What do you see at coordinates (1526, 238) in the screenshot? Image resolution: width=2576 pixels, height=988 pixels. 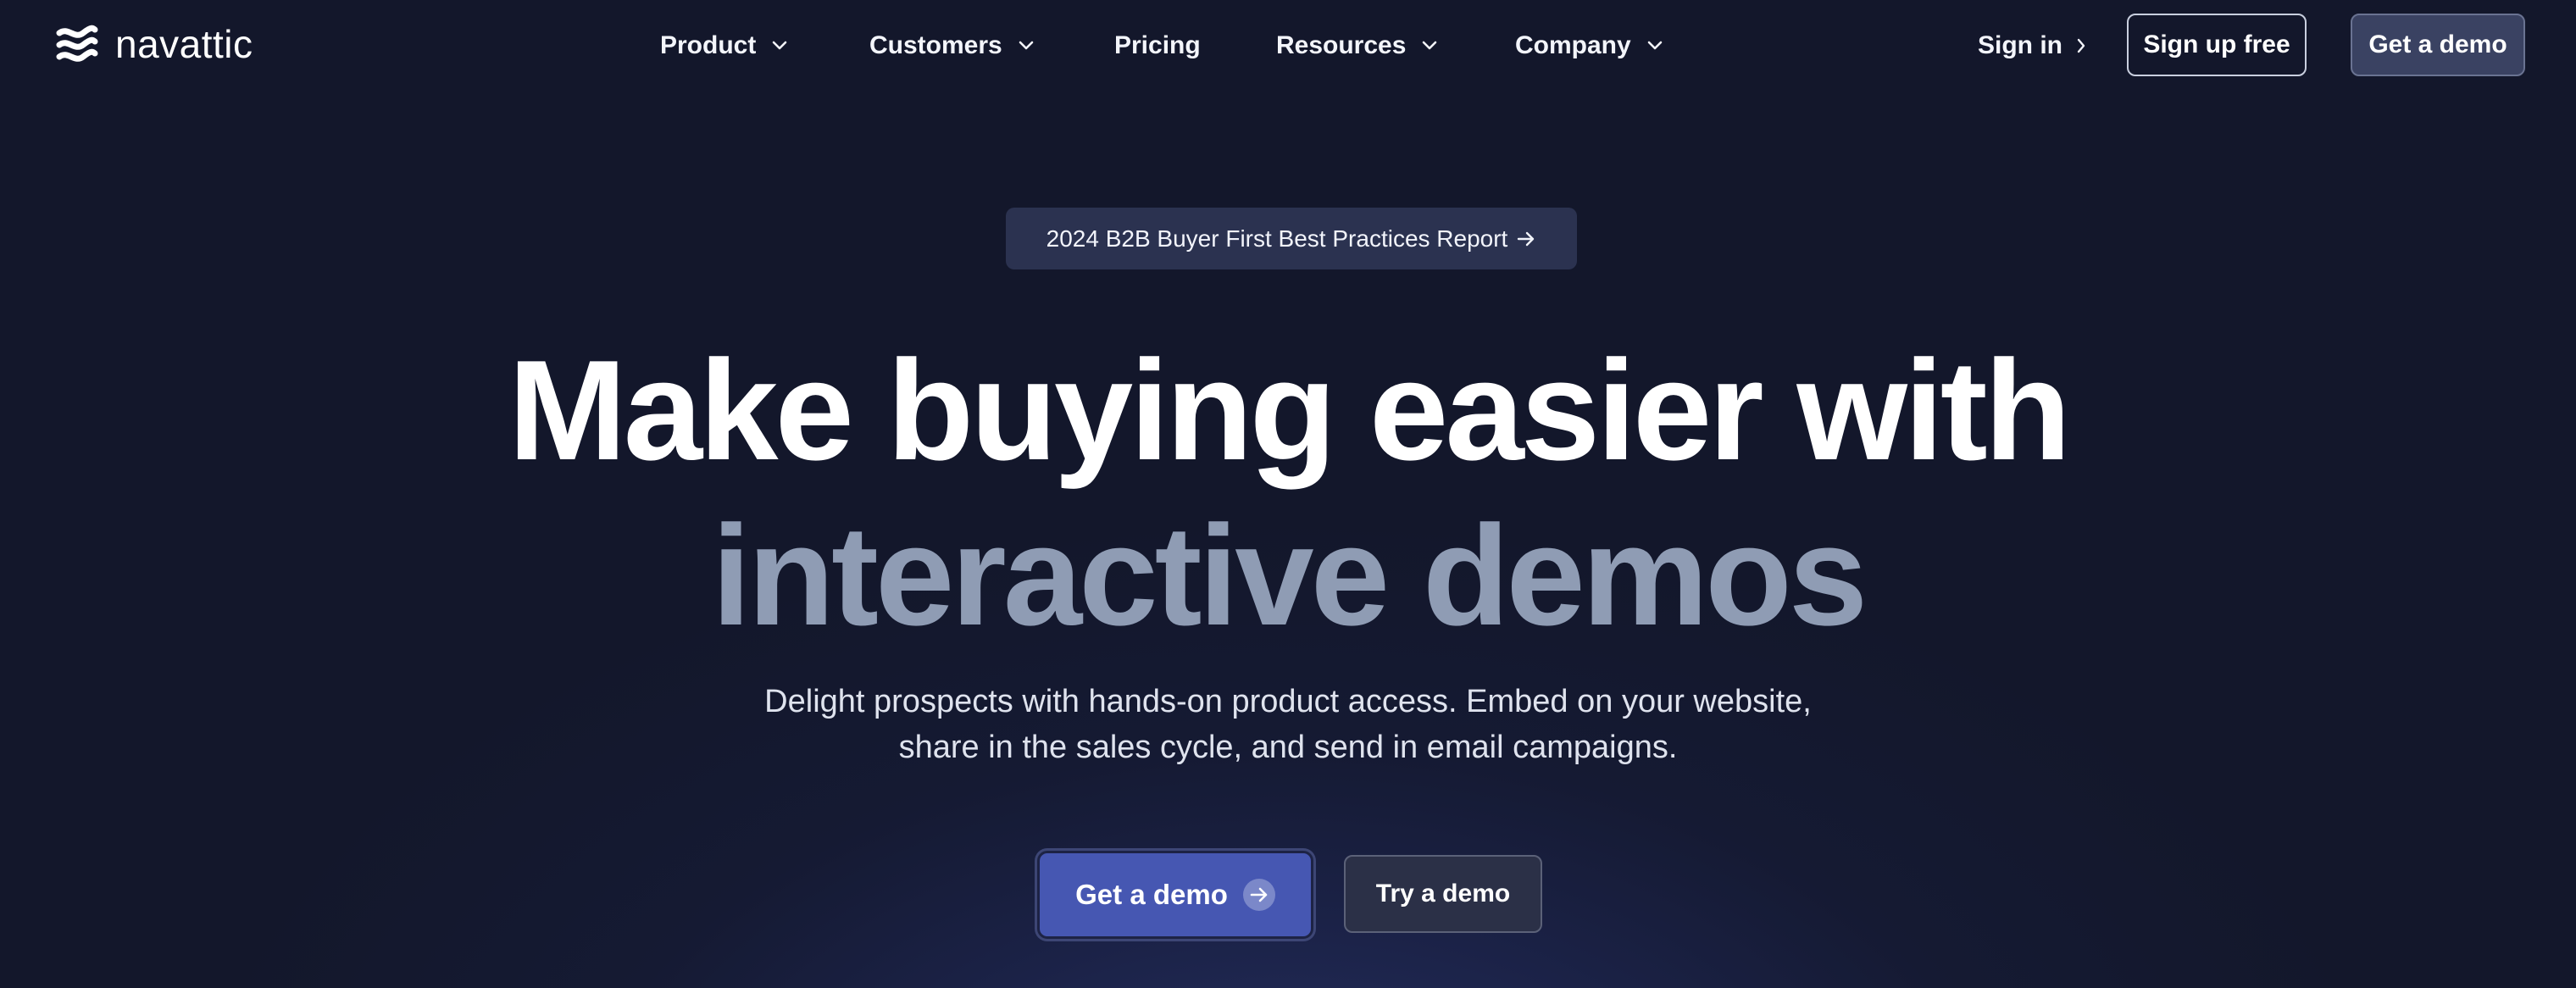 I see `arrow-right-icon` at bounding box center [1526, 238].